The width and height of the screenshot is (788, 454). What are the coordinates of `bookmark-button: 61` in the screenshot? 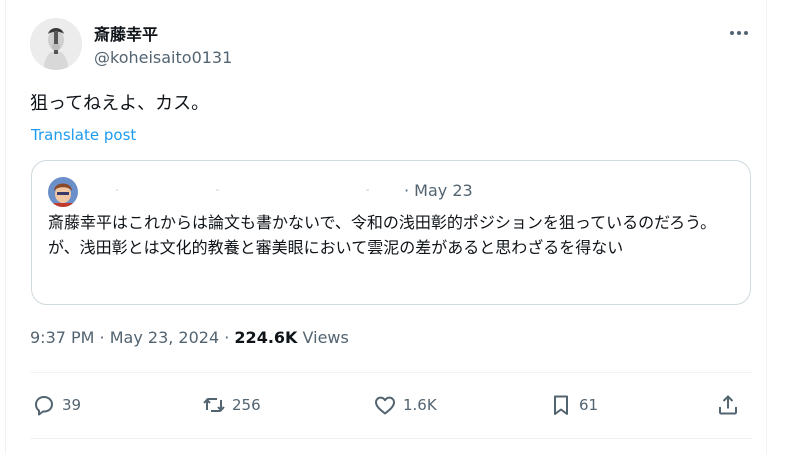 It's located at (573, 405).